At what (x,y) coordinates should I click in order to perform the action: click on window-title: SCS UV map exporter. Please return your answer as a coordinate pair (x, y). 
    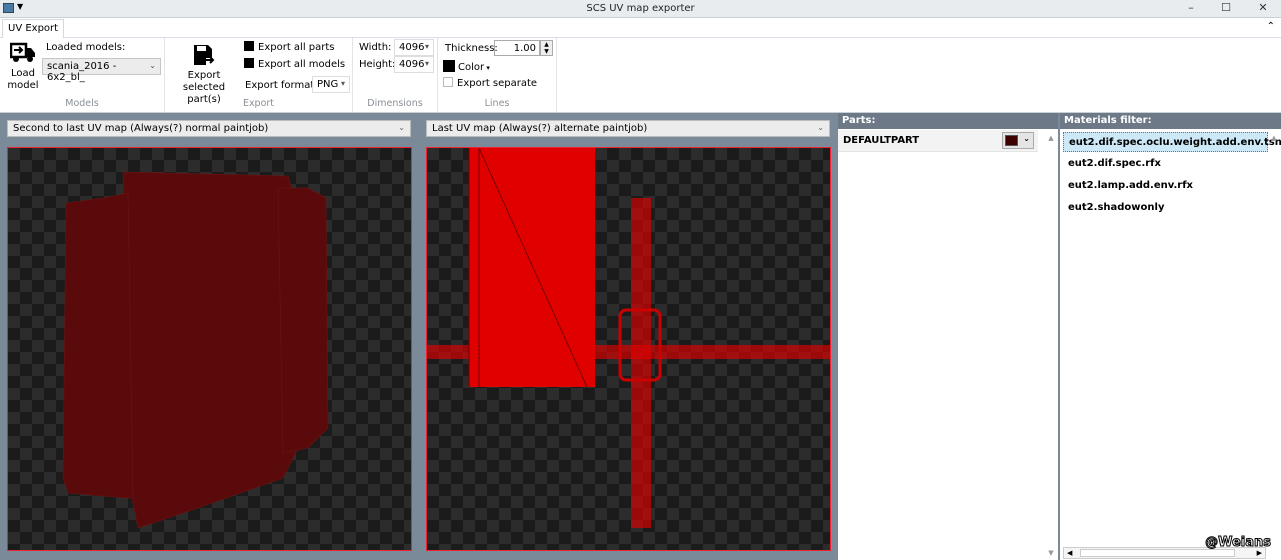
    Looking at the image, I should click on (640, 8).